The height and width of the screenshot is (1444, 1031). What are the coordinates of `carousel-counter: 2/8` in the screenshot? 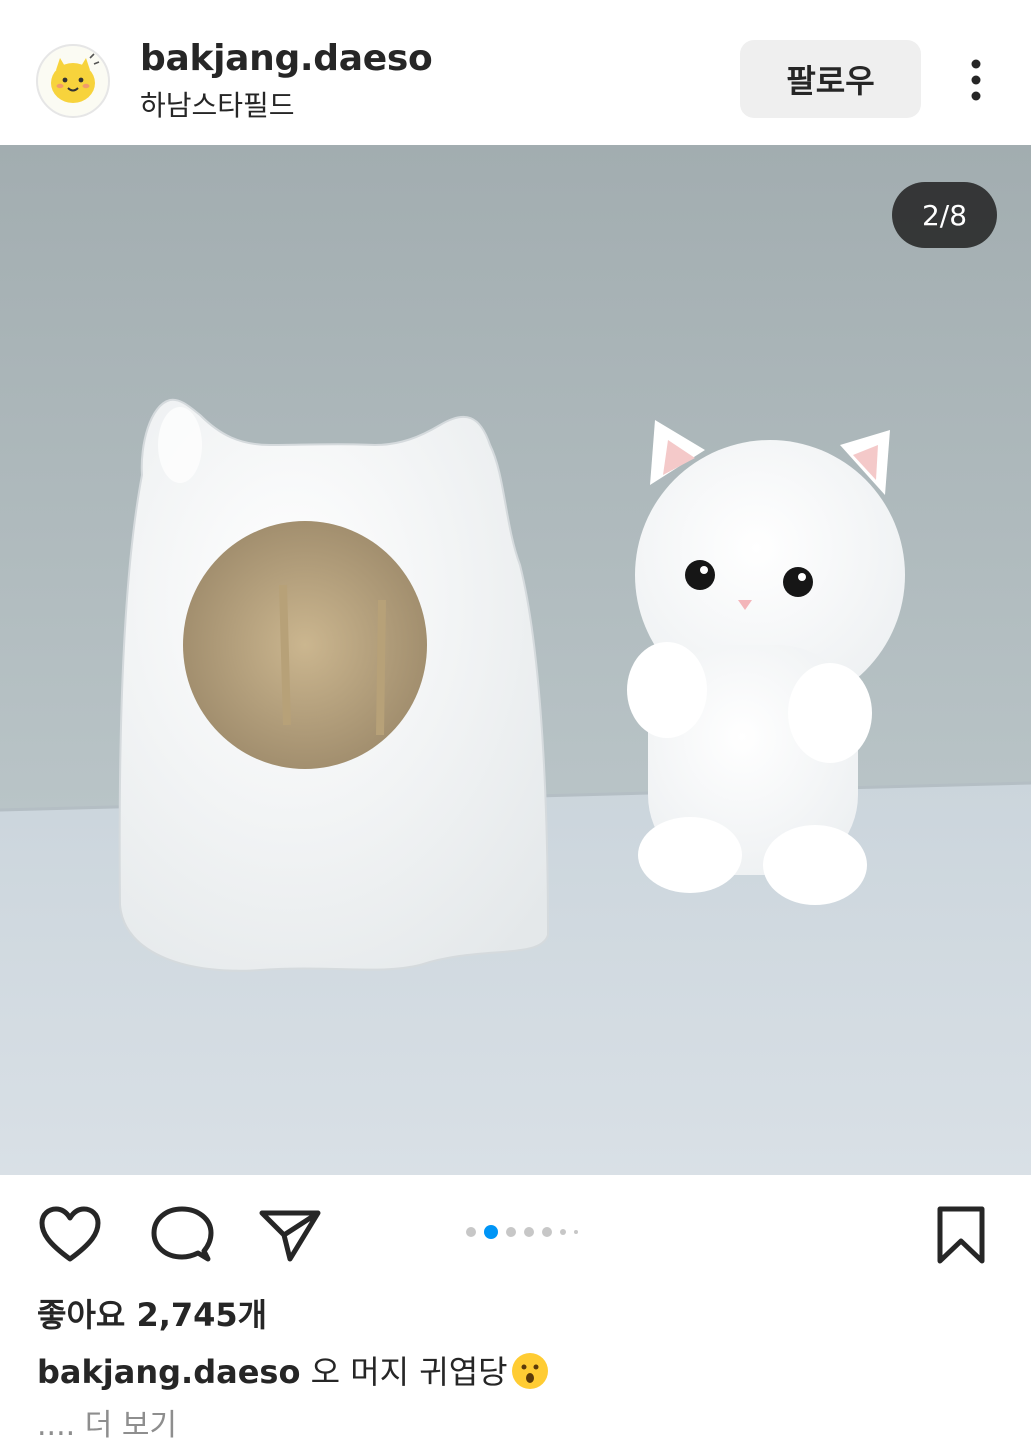 It's located at (944, 215).